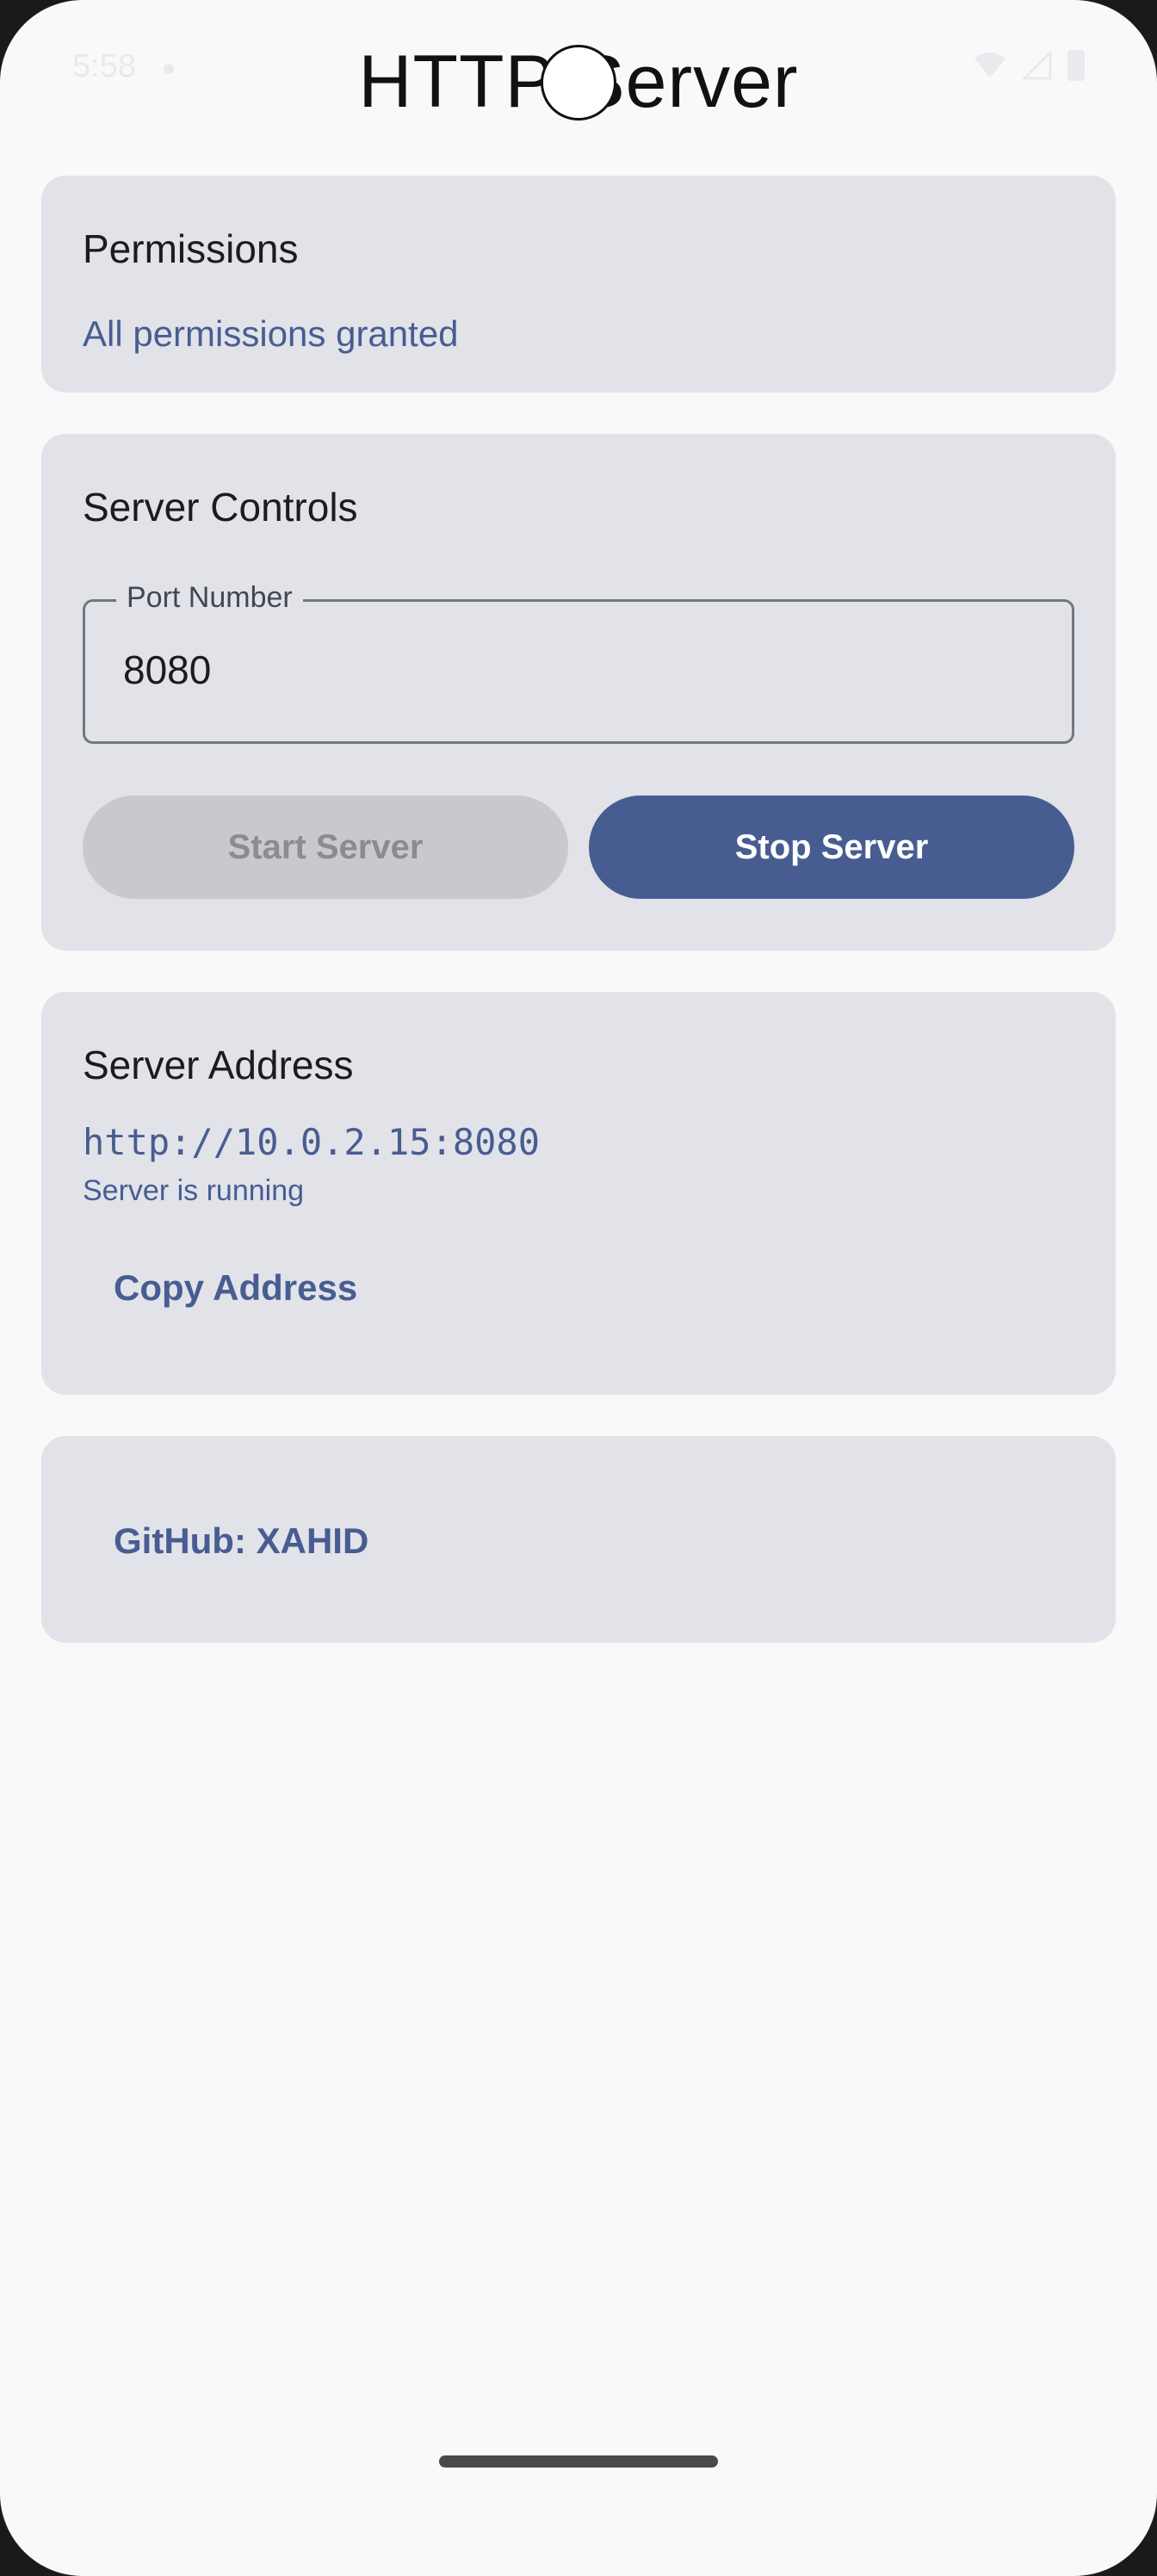  I want to click on github-card: GitHub: XAHID, so click(579, 1539).